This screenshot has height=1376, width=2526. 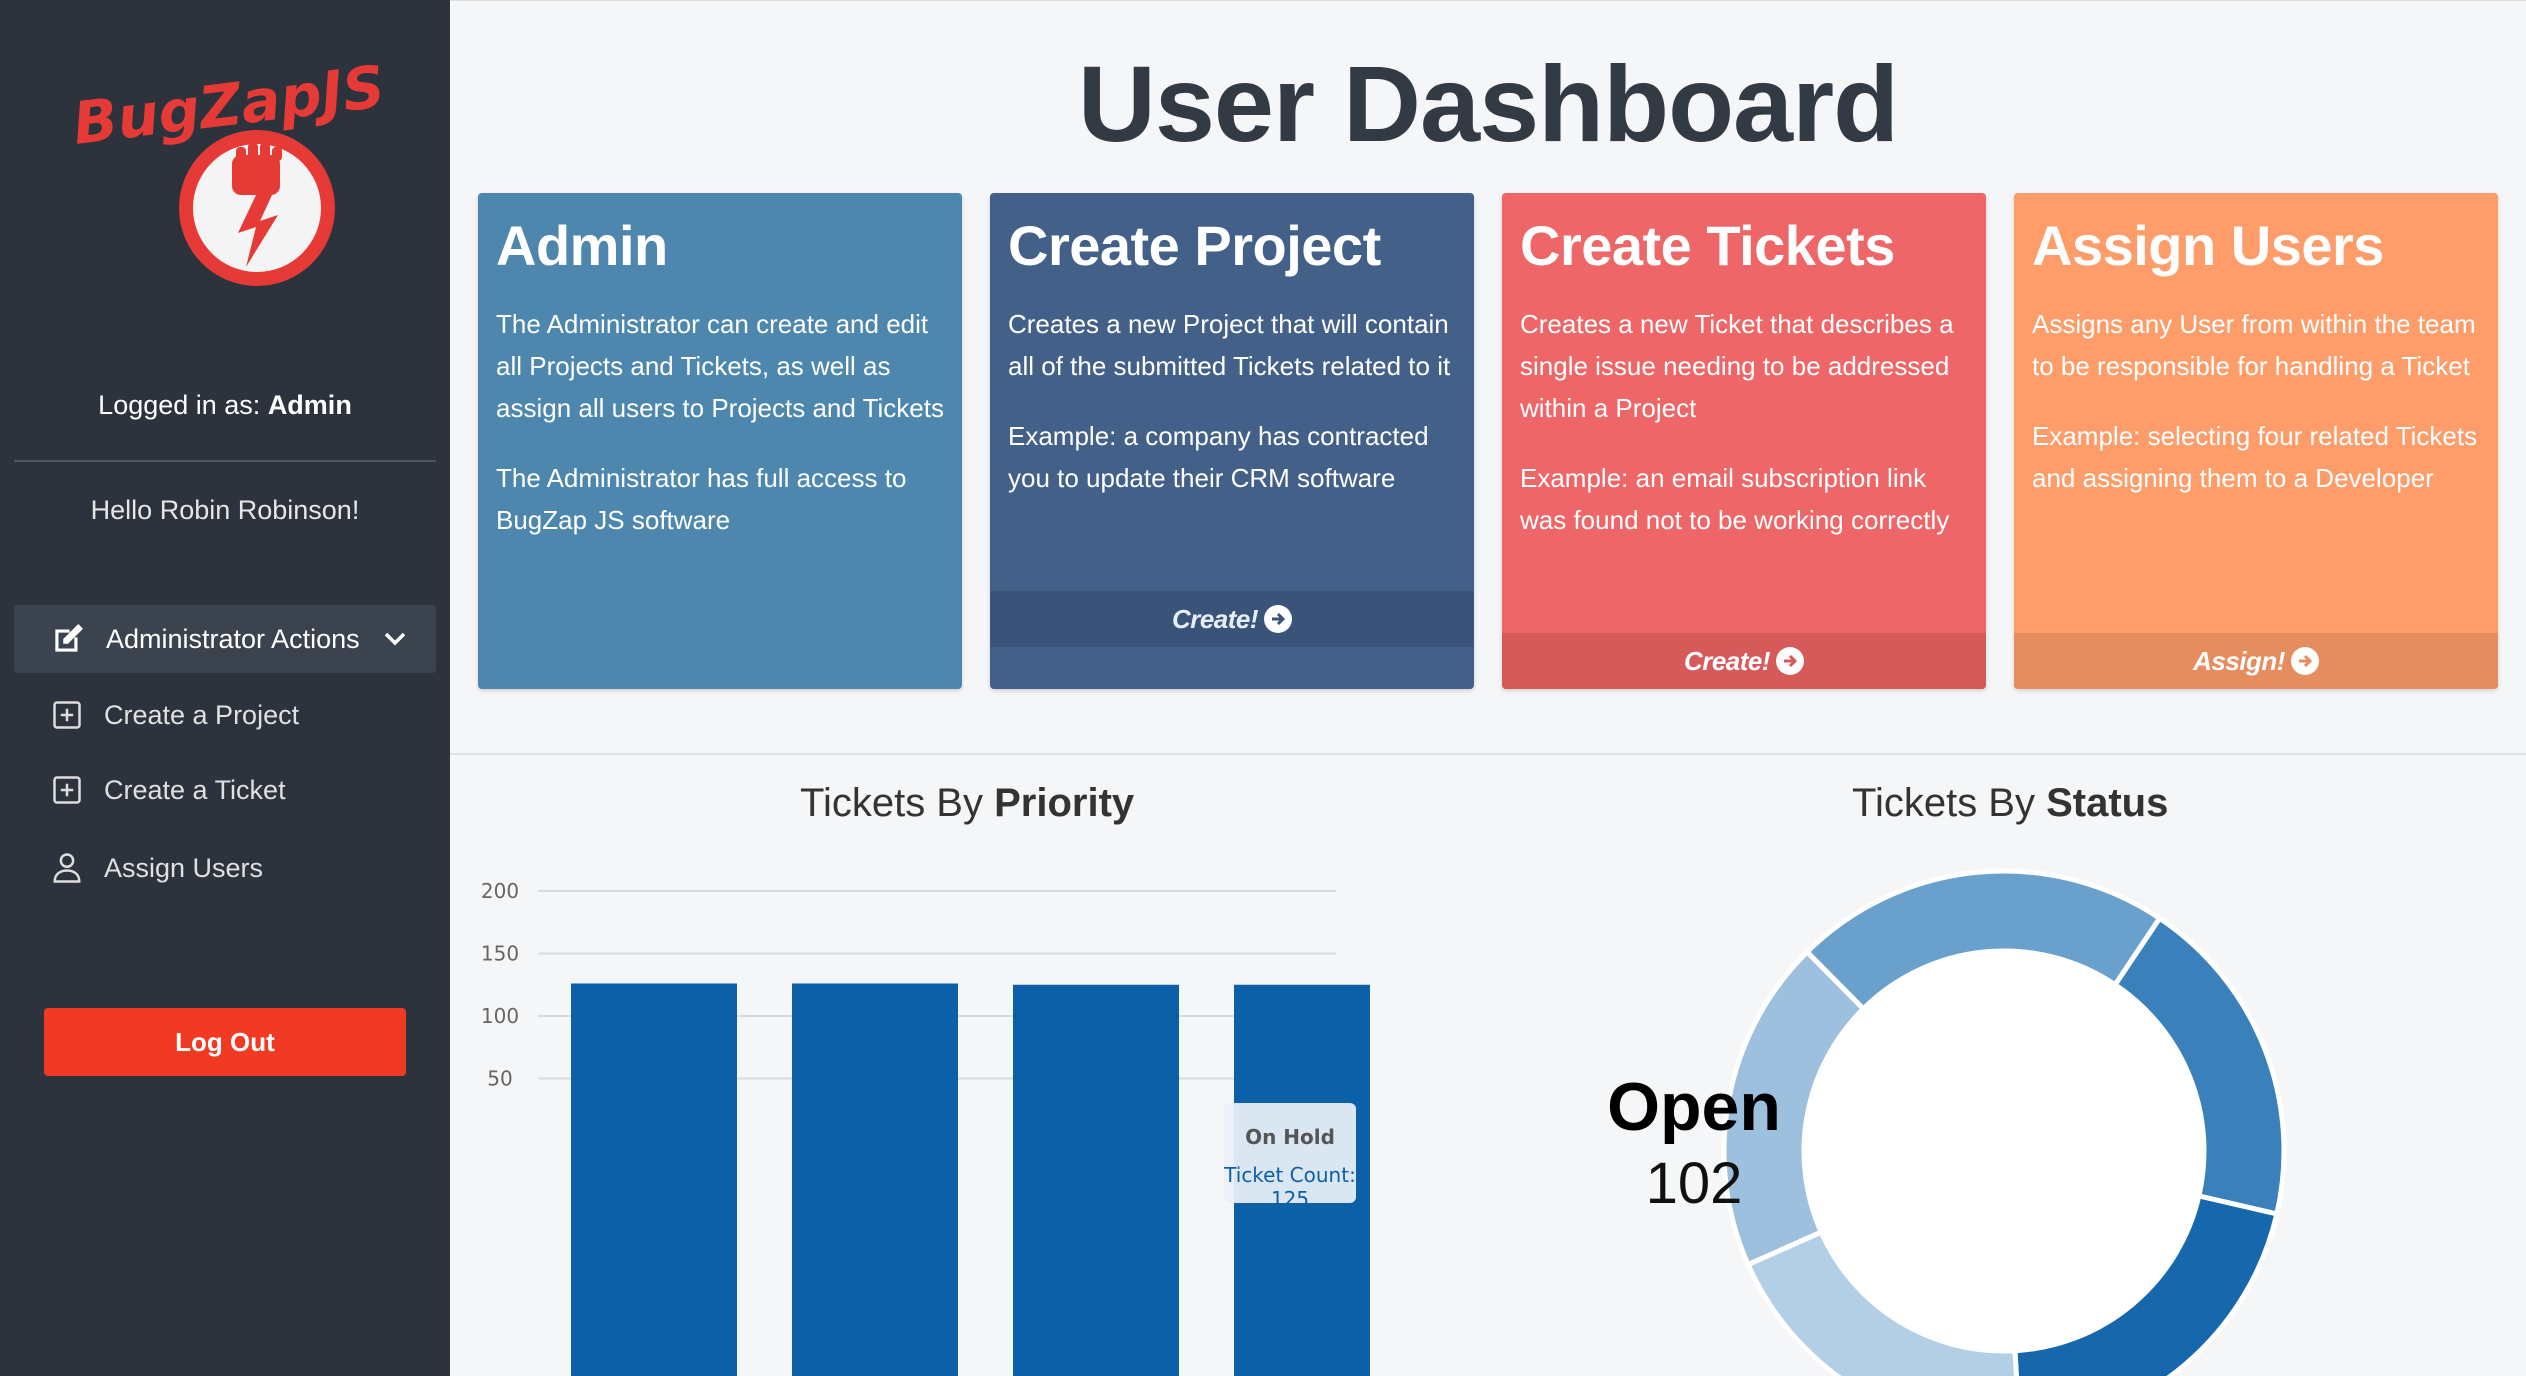 I want to click on sidebar-item-create-ticket: Create a Ticket, so click(x=167, y=790).